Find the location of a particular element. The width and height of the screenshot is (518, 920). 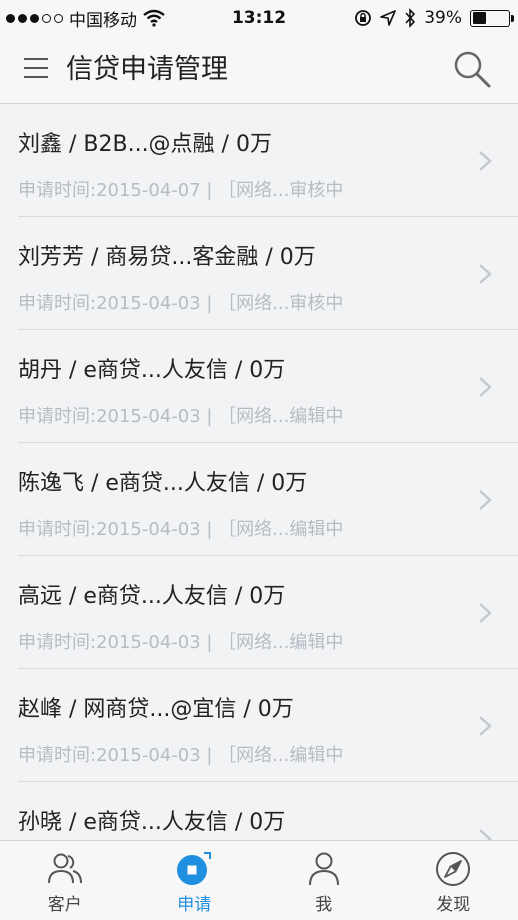

nav-bar: 信贷申请管理 is located at coordinates (259, 70).